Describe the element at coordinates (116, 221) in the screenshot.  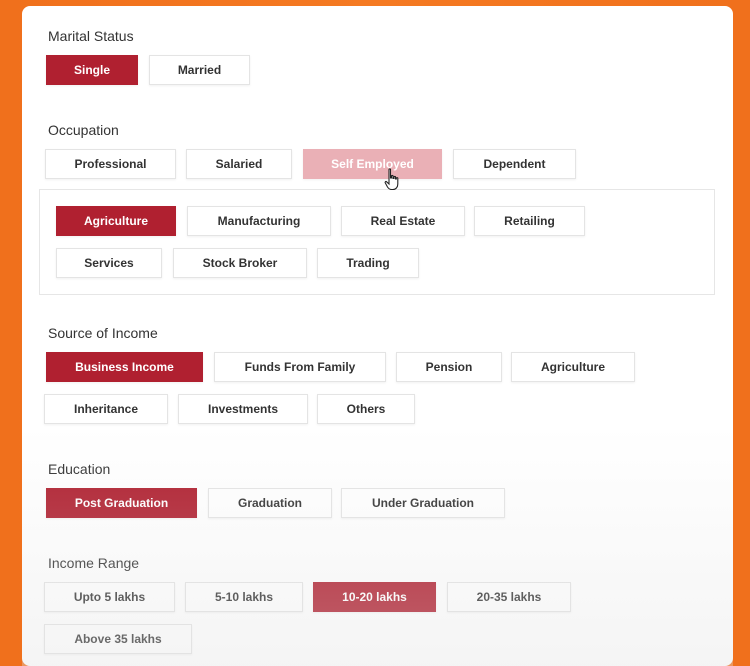
I see `subtype-option-agriculture: Agriculture` at that location.